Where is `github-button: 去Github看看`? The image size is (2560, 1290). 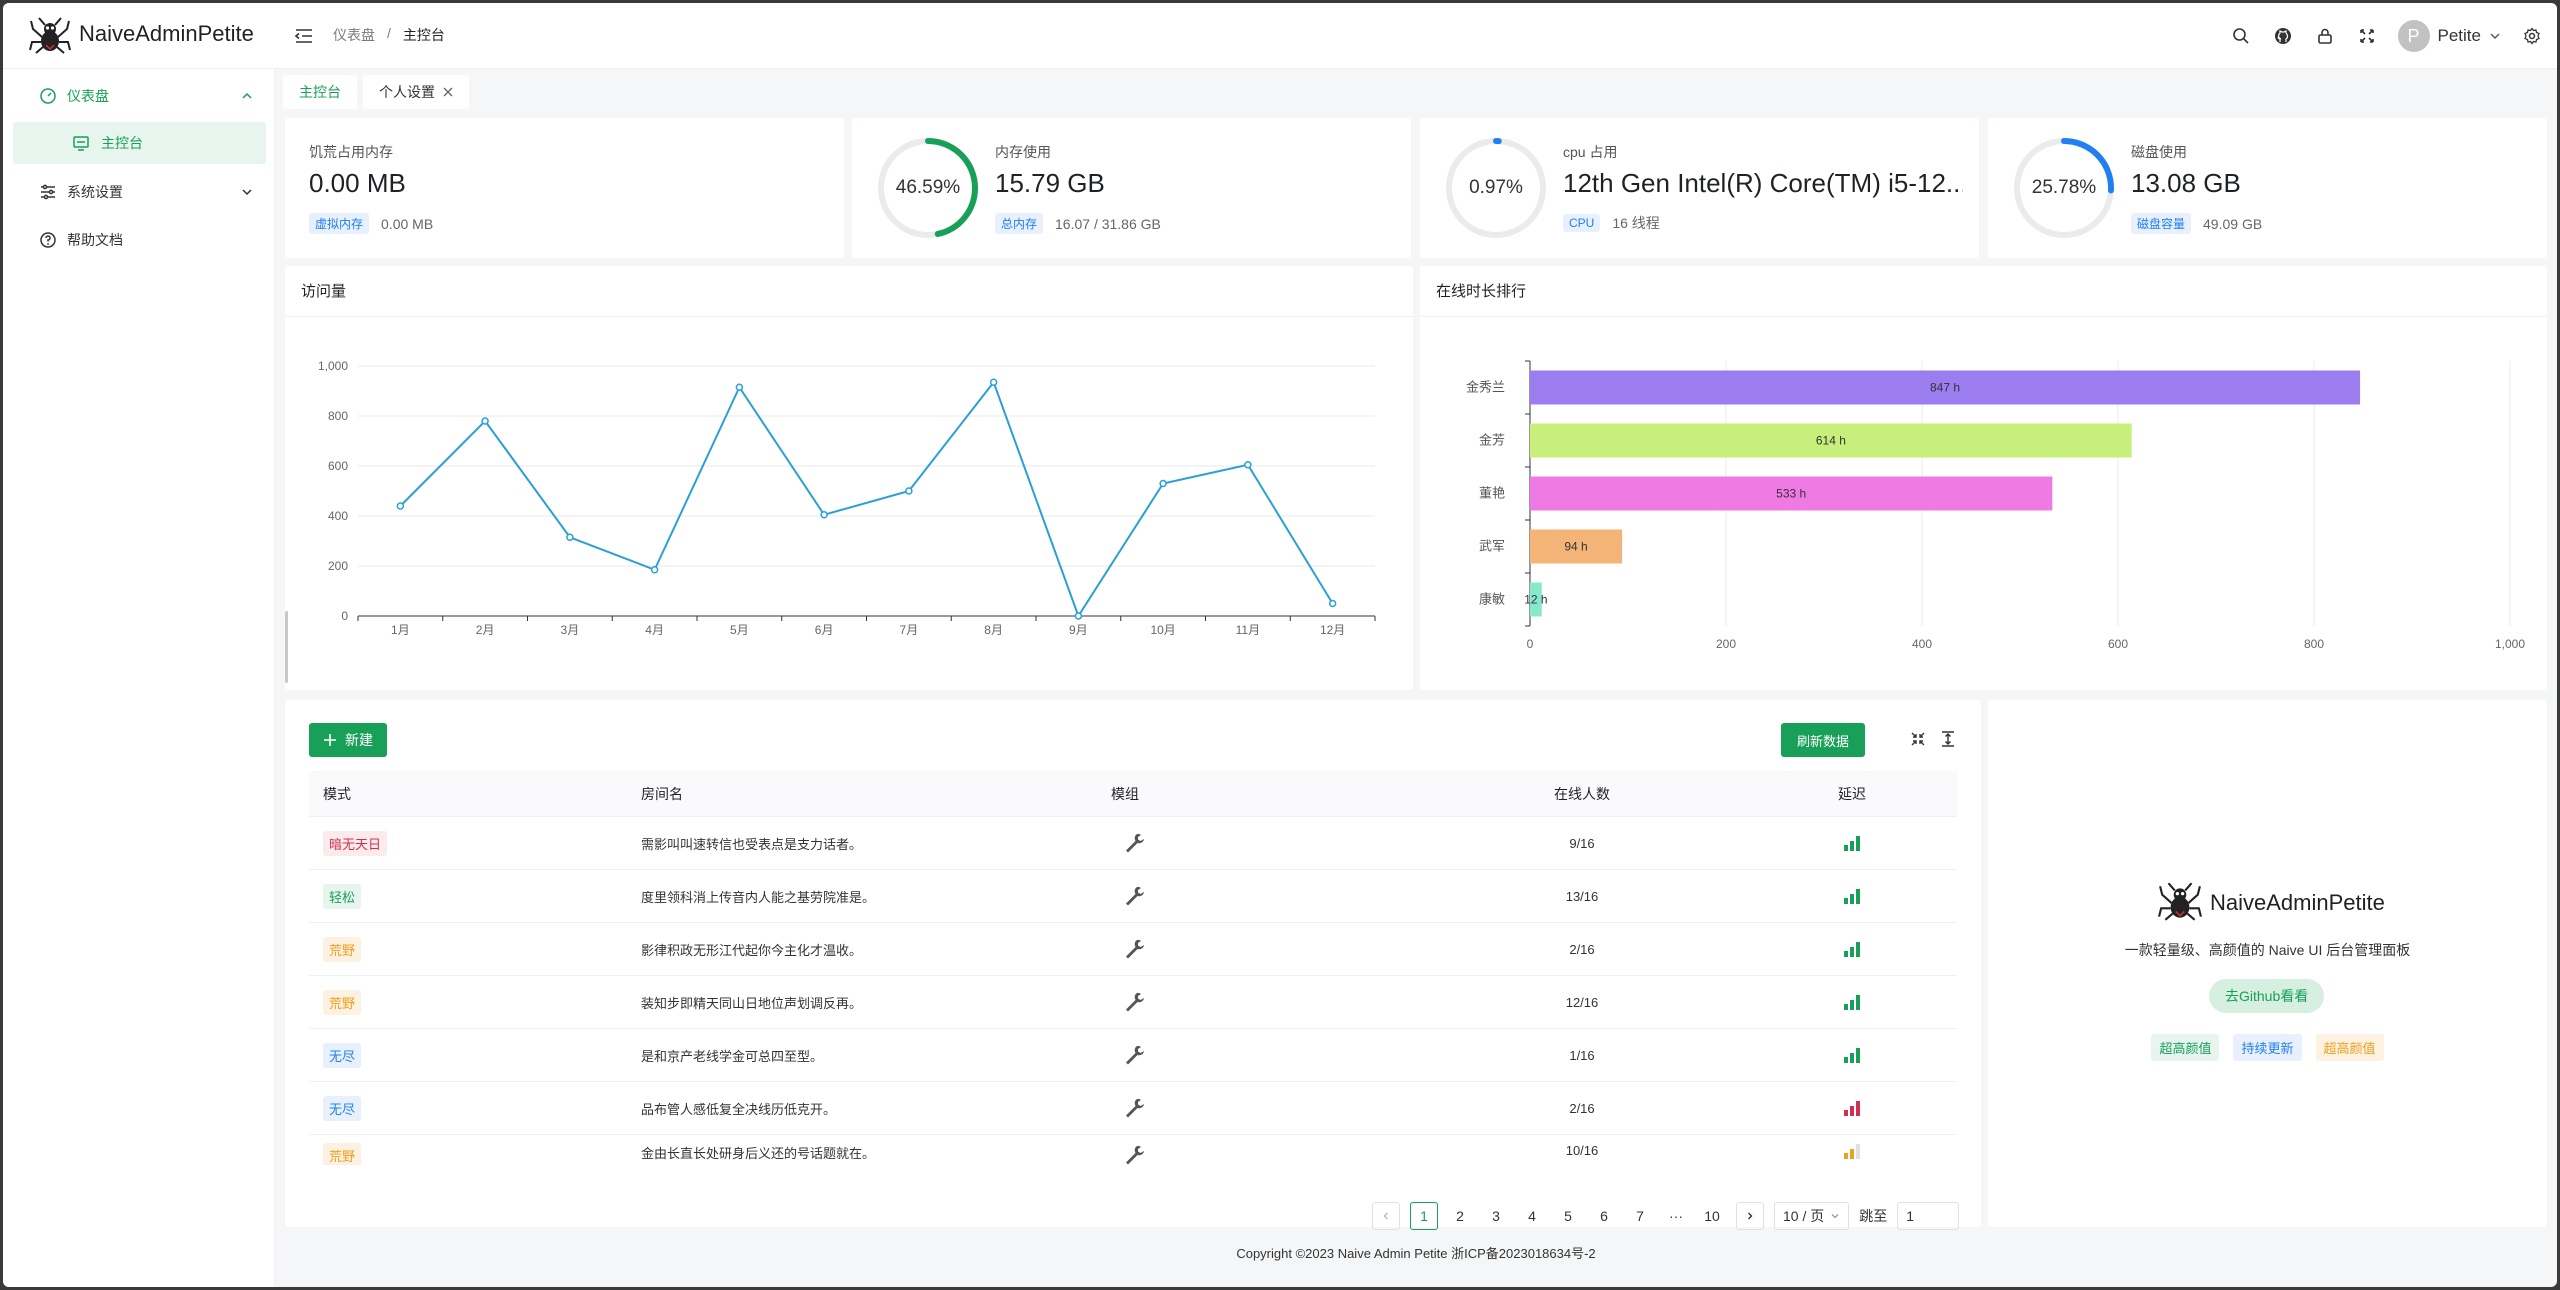
github-button: 去Github看看 is located at coordinates (2267, 996).